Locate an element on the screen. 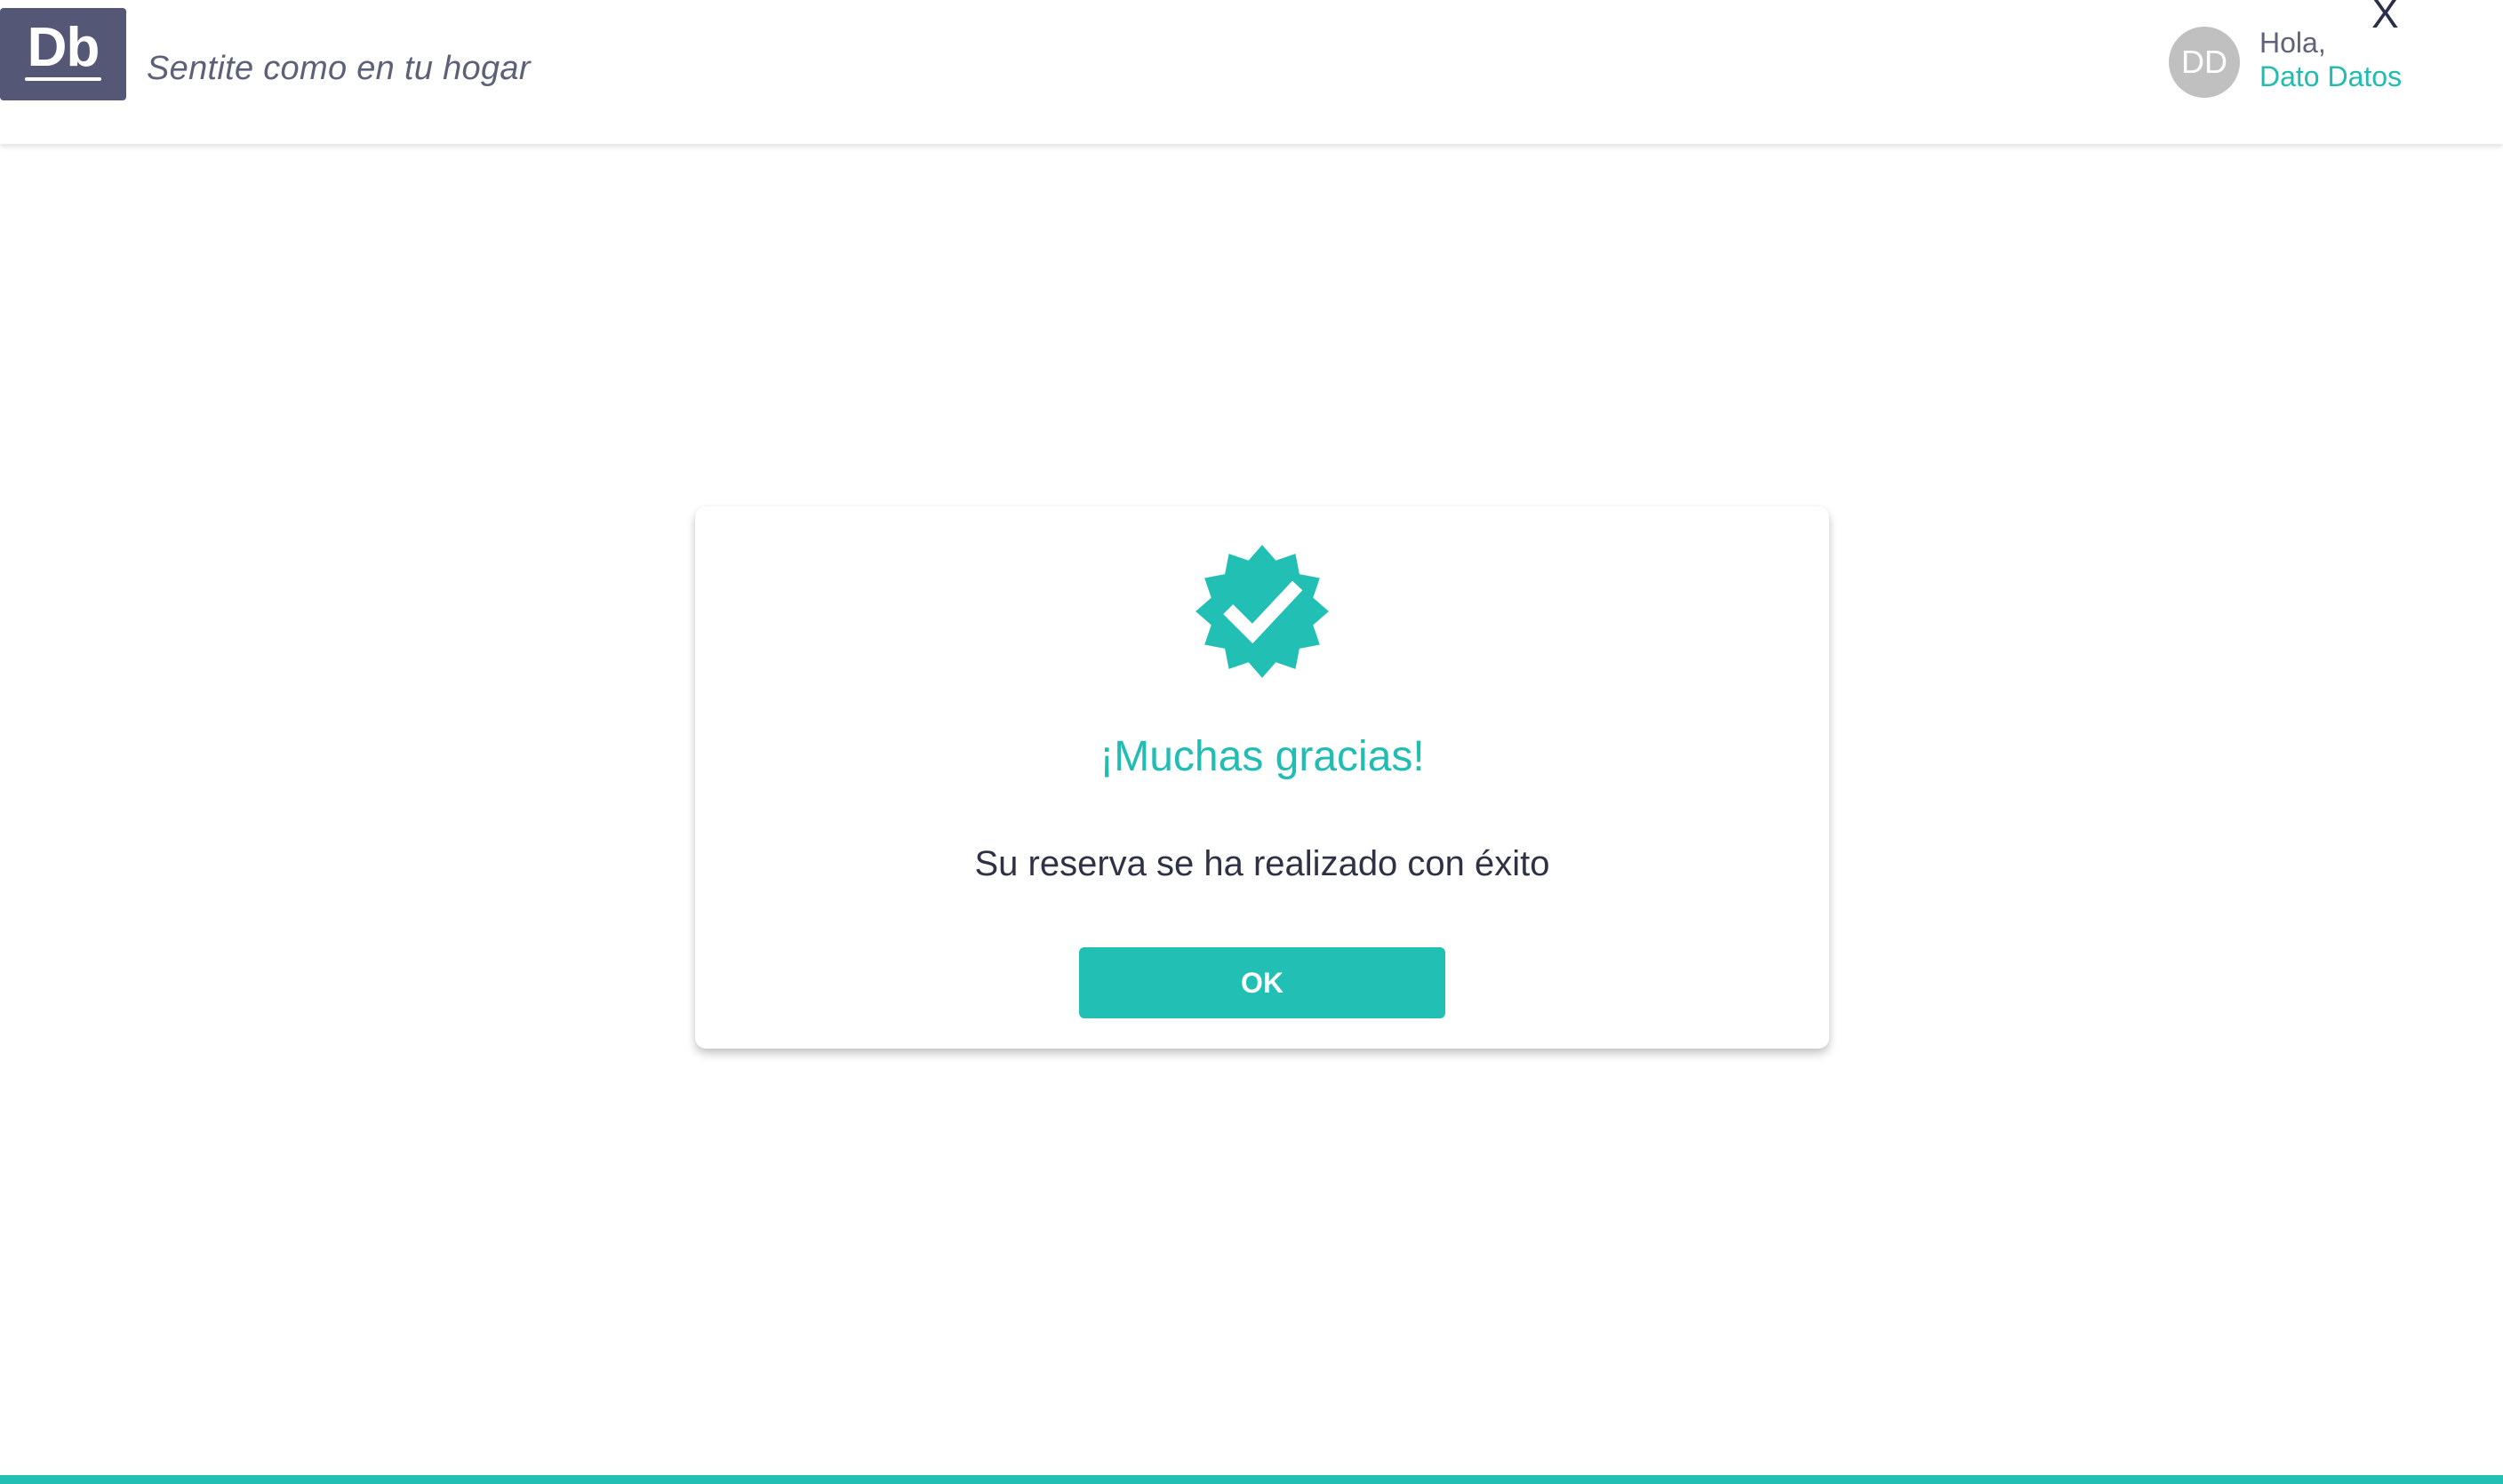 Image resolution: width=2503 pixels, height=1484 pixels. avatar: DD is located at coordinates (2204, 62).